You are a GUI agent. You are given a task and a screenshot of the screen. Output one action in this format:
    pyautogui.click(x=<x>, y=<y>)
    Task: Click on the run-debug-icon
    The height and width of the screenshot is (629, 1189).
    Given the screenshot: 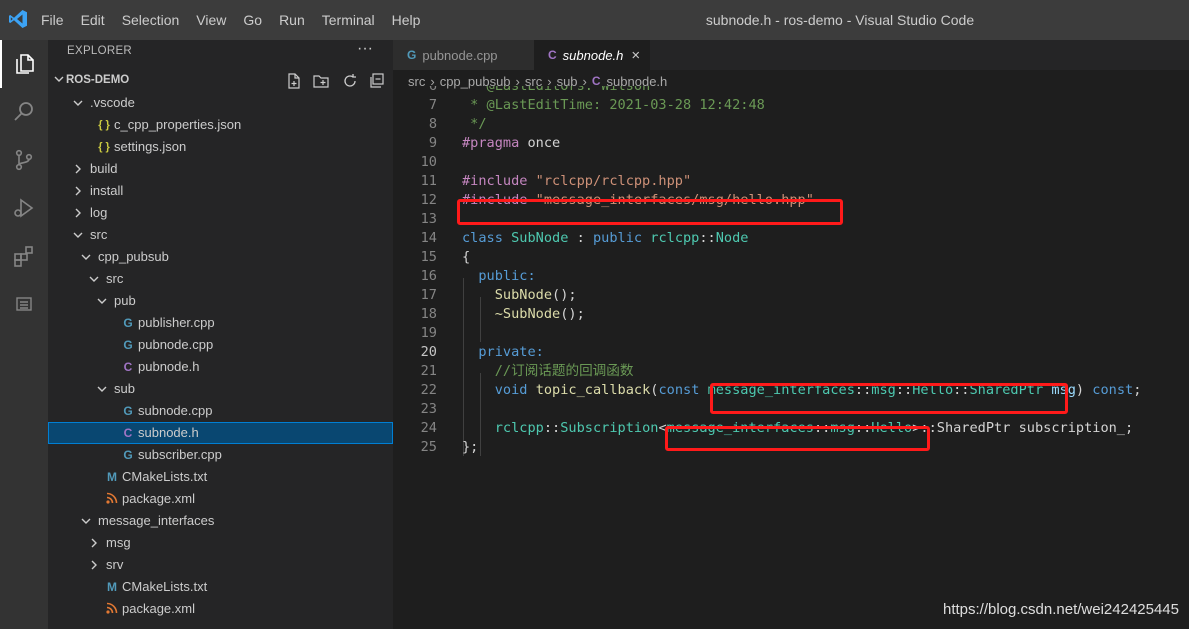 What is the action you would take?
    pyautogui.click(x=24, y=208)
    